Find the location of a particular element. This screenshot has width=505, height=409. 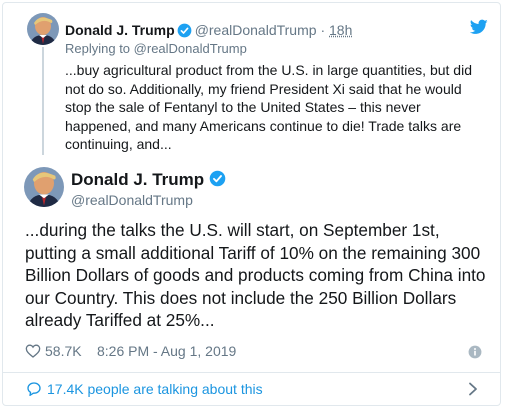

reply-header: Donald J. Trump @realDonaldTrump · 18h is located at coordinates (208, 31).